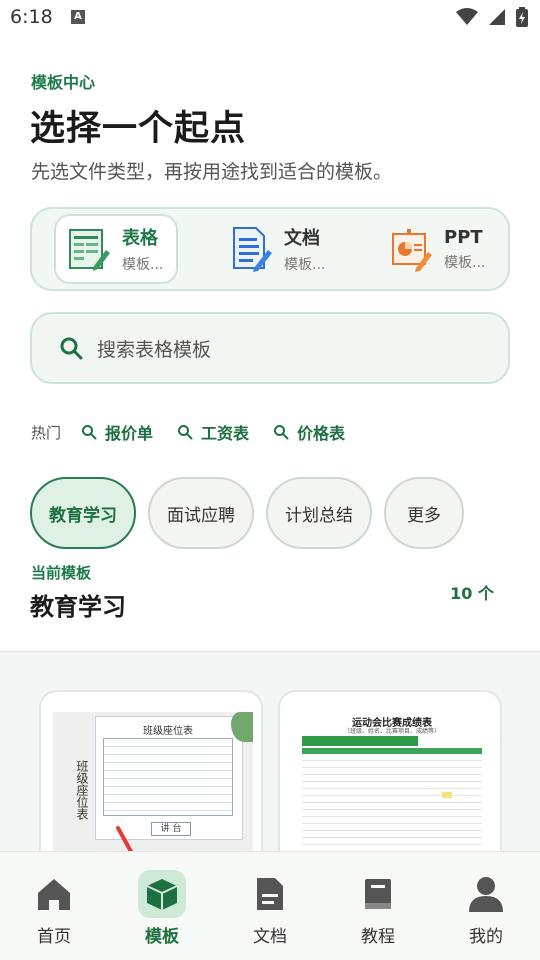  What do you see at coordinates (270, 348) in the screenshot?
I see `search-input: 搜索表格模板` at bounding box center [270, 348].